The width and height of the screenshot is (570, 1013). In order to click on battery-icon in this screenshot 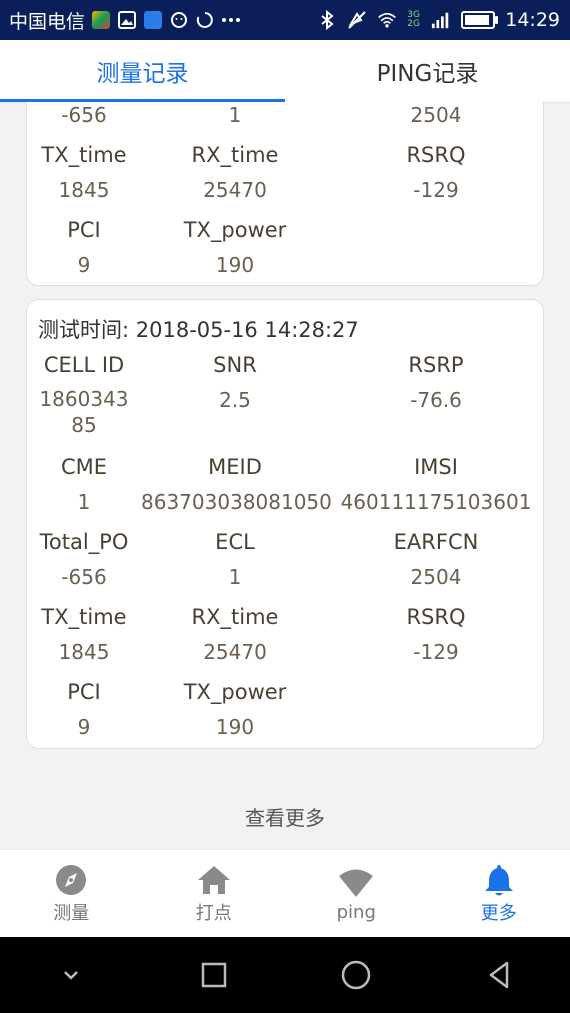, I will do `click(480, 20)`.